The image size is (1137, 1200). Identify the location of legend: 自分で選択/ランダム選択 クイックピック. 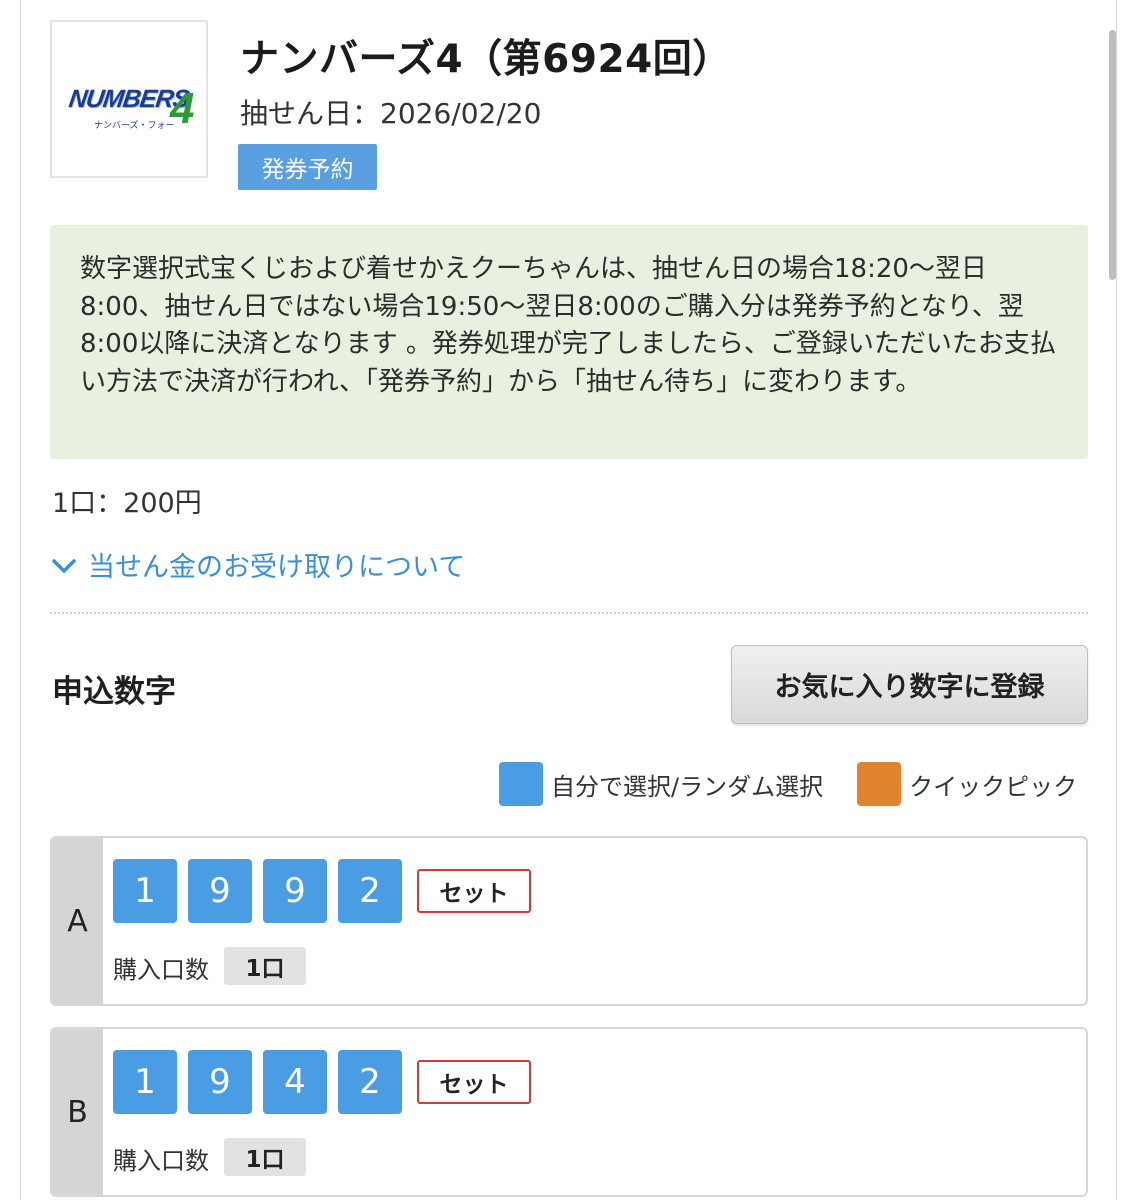
(788, 784).